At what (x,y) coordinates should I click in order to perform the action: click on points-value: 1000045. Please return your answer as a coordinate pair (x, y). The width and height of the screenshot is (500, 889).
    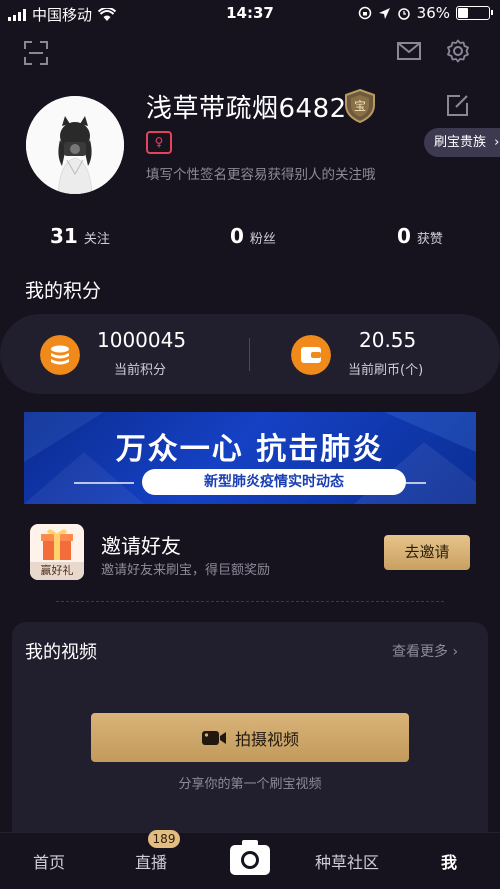
    Looking at the image, I should click on (142, 340).